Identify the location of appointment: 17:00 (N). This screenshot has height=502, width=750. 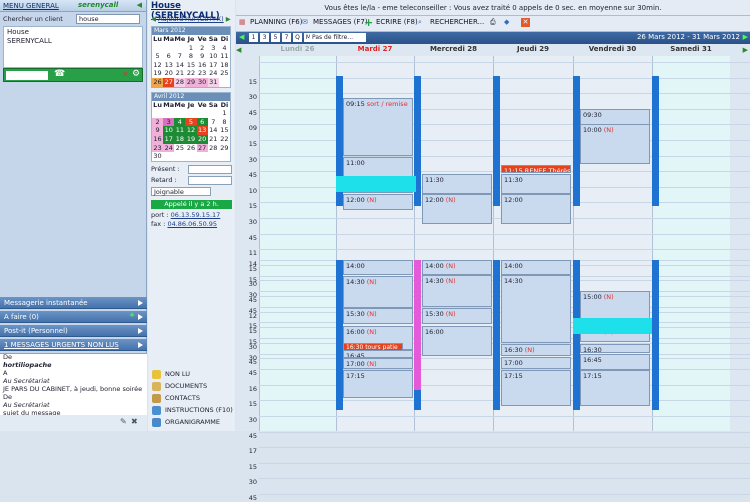
(378, 363).